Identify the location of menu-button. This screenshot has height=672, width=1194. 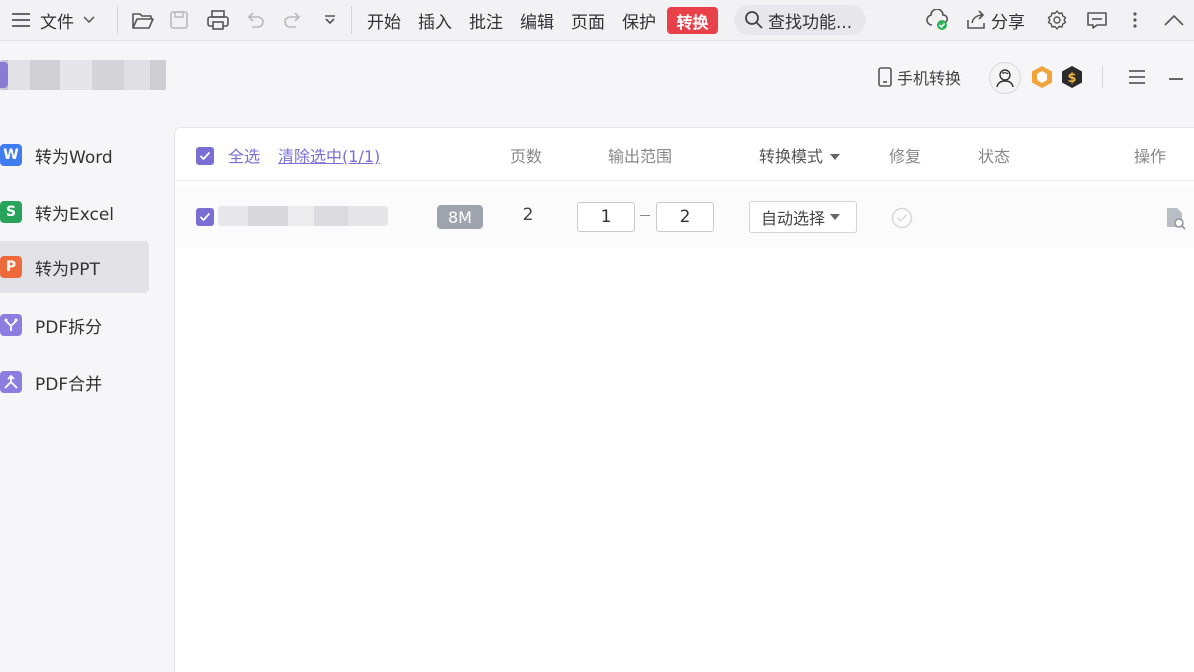
(1137, 77).